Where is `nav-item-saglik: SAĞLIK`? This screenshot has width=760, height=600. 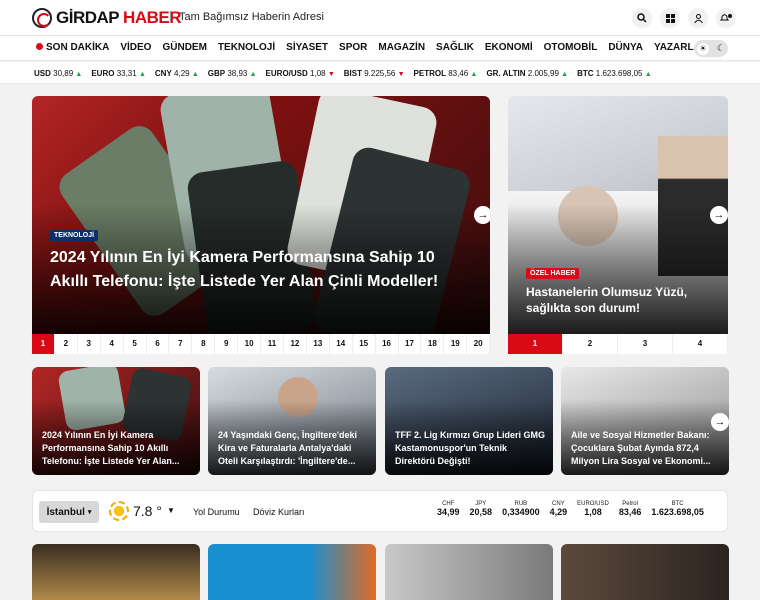
nav-item-saglik: SAĞLIK is located at coordinates (455, 47).